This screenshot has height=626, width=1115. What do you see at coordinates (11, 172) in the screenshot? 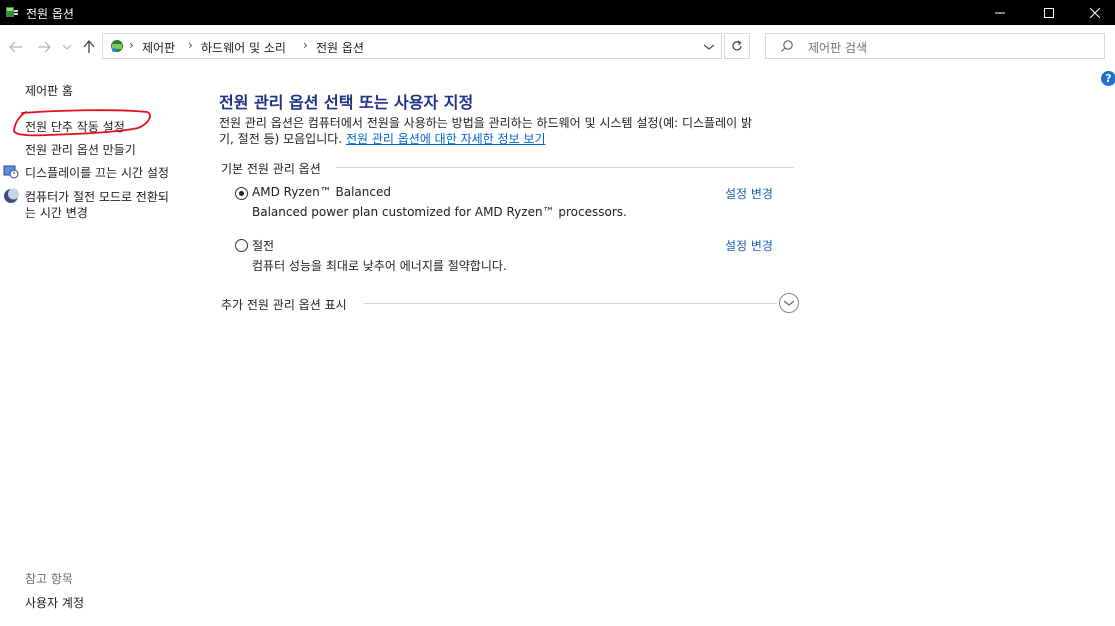
I see `display-timer-icon` at bounding box center [11, 172].